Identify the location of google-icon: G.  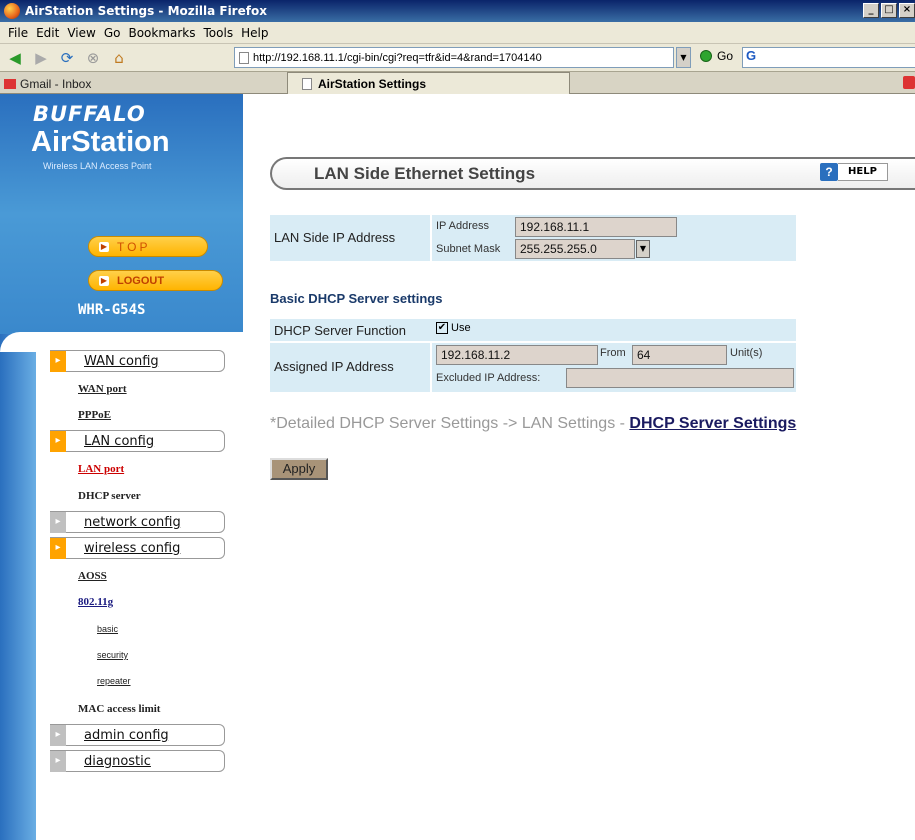
(751, 55).